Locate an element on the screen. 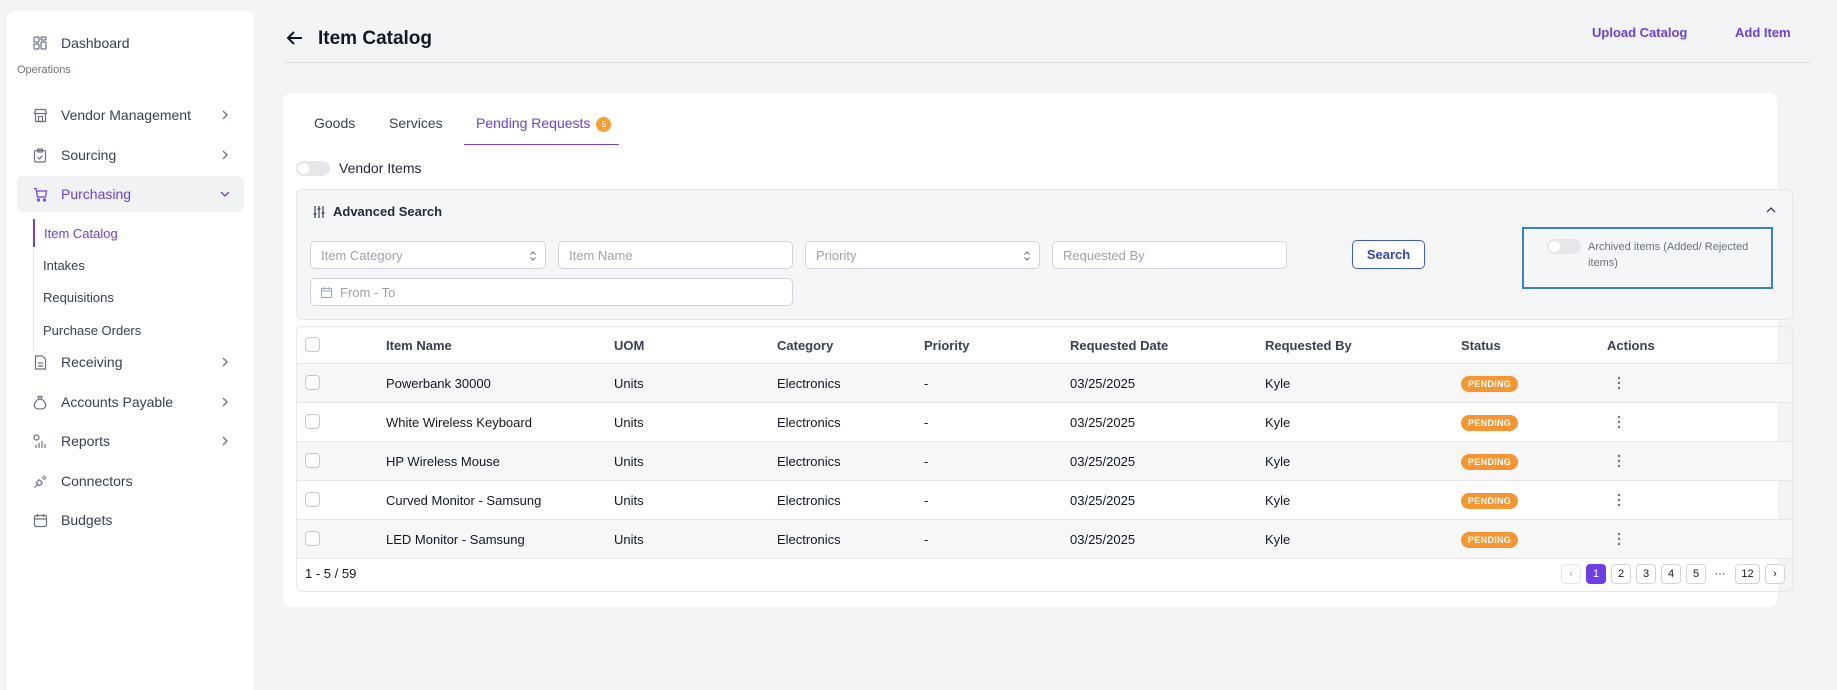 This screenshot has height=690, width=1837. sidebar-item-purchasing: Purchasing is located at coordinates (130, 194).